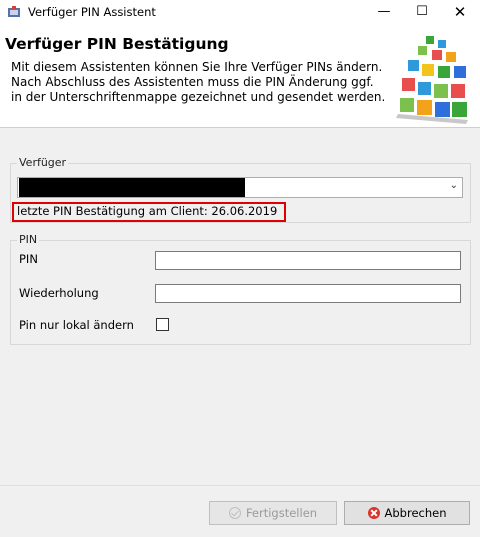  What do you see at coordinates (308, 293) in the screenshot?
I see `repeat-pin-input` at bounding box center [308, 293].